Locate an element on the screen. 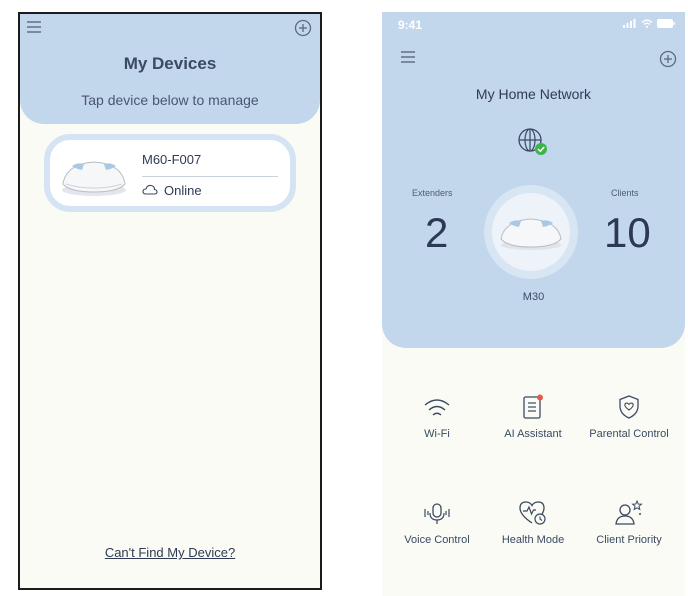 Image resolution: width=688 pixels, height=596 pixels. status-time: 9:41 is located at coordinates (410, 25).